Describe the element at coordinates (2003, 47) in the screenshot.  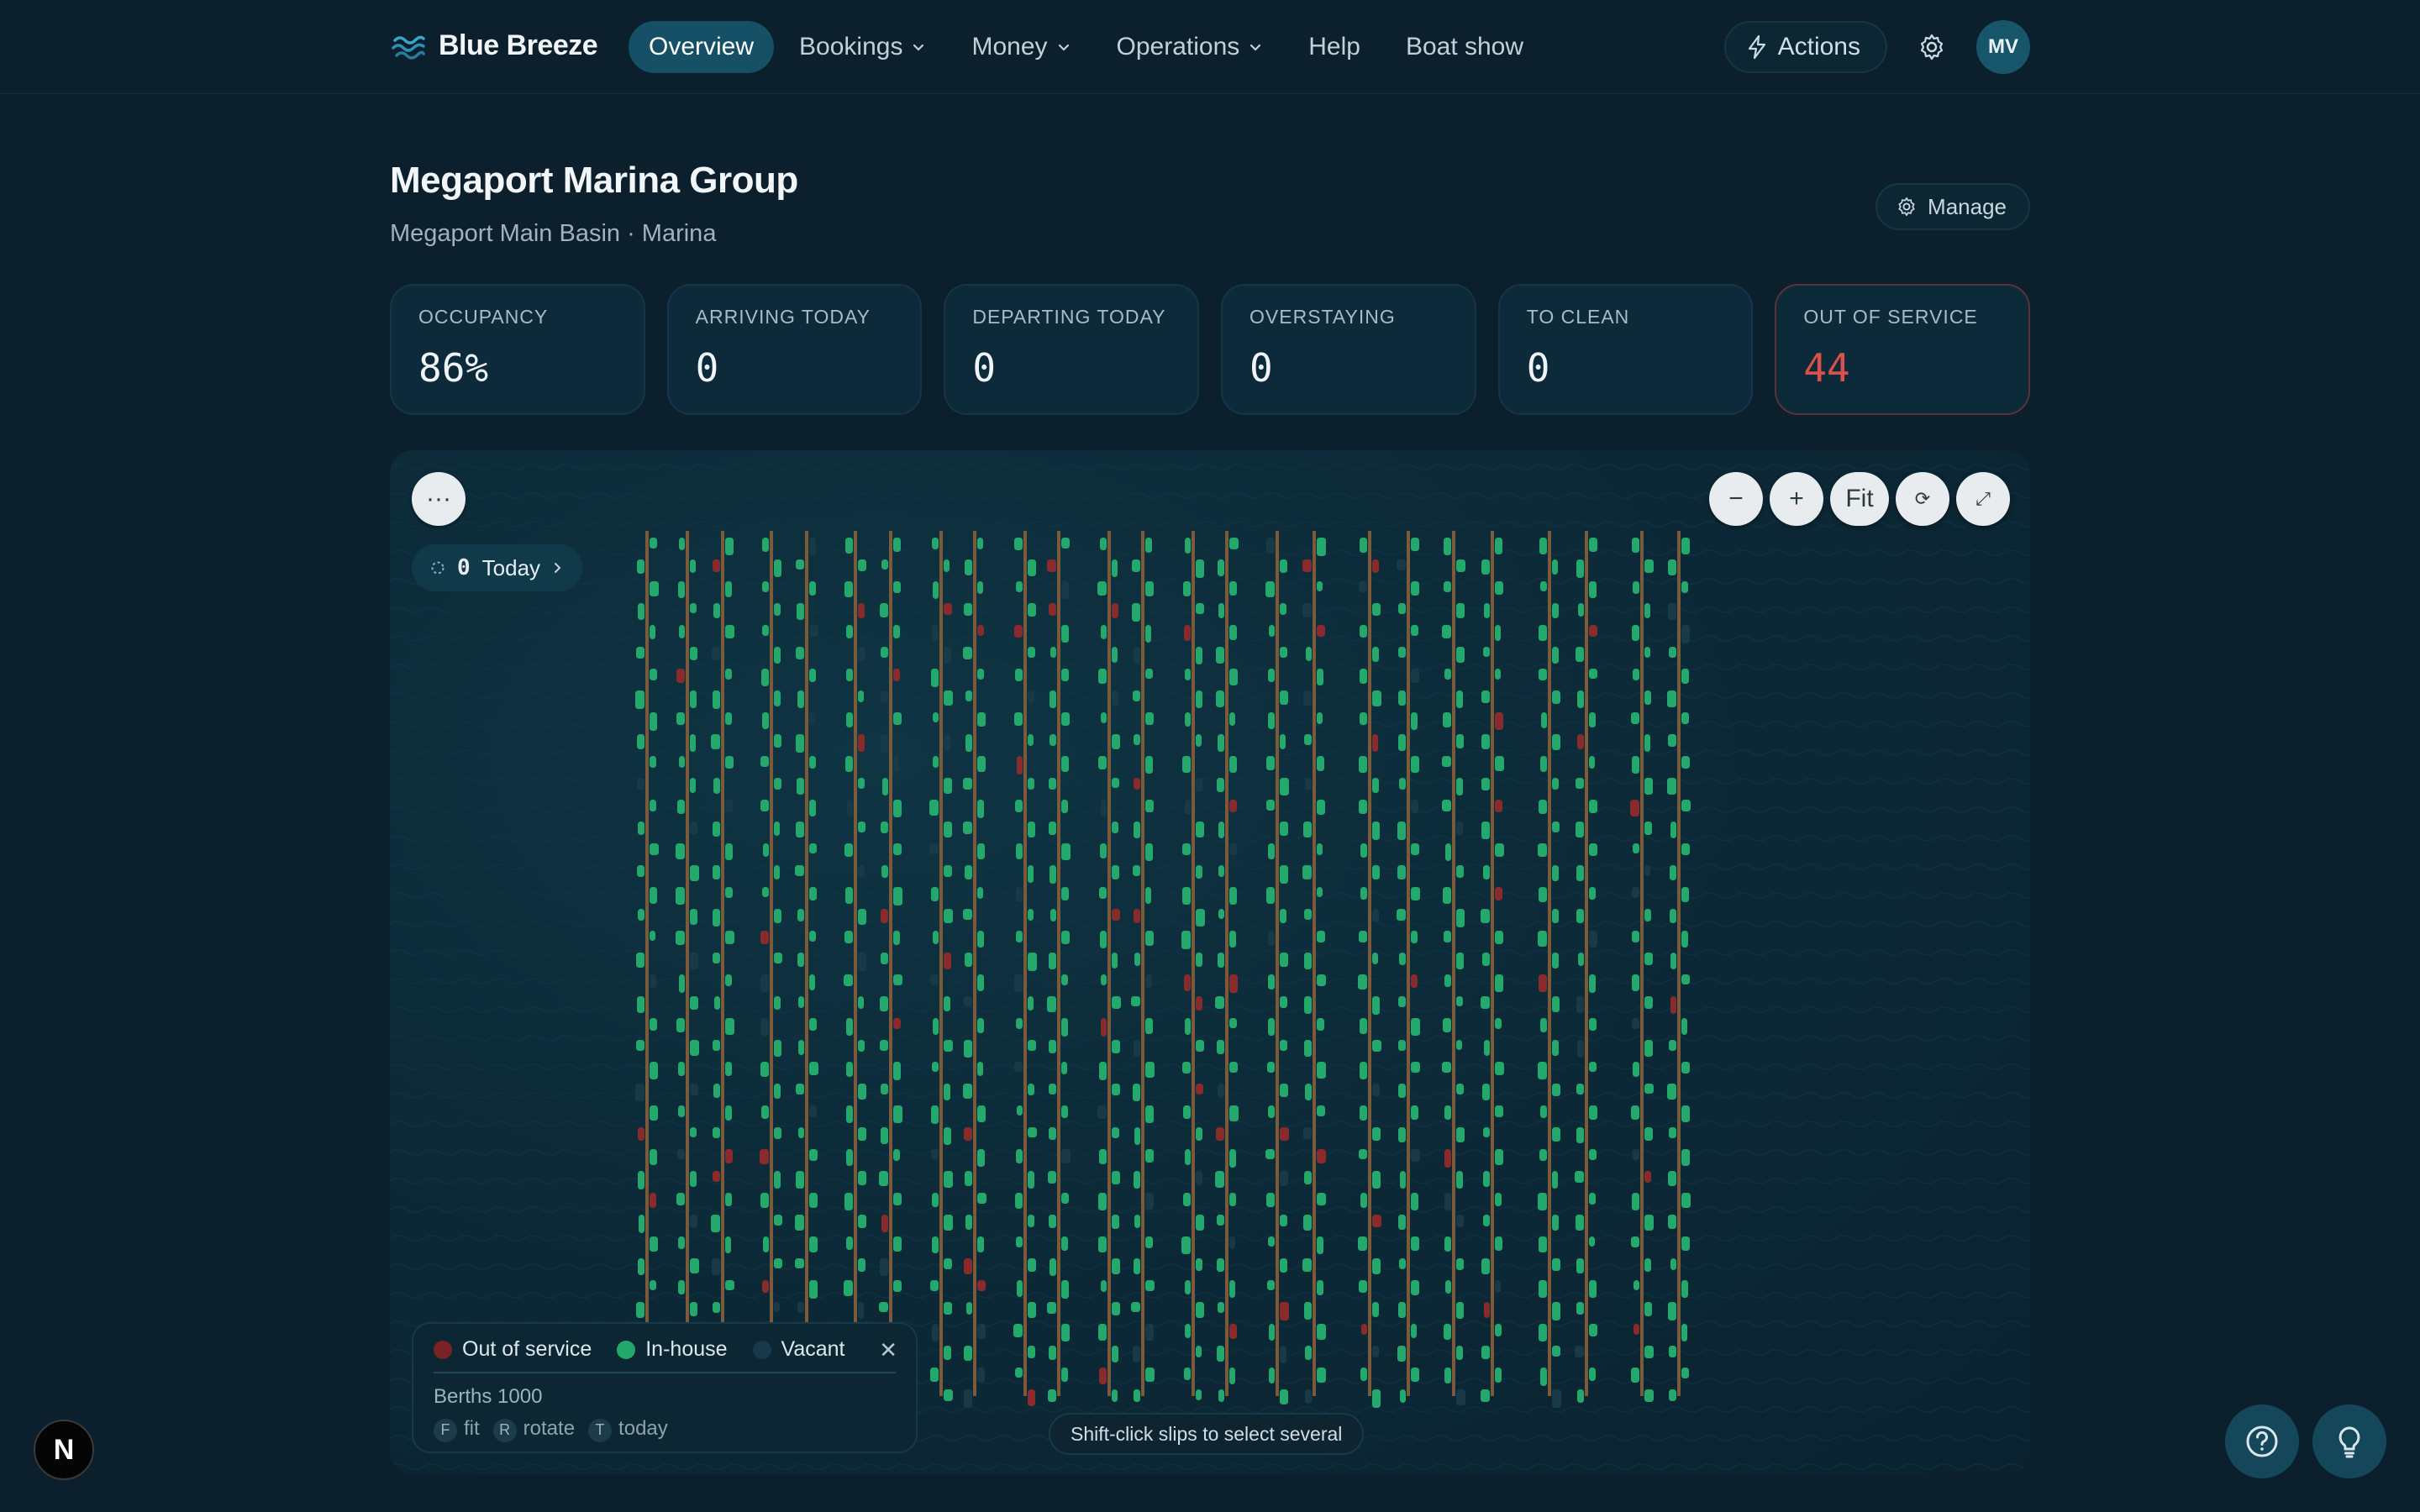
I see `avatar: MV` at that location.